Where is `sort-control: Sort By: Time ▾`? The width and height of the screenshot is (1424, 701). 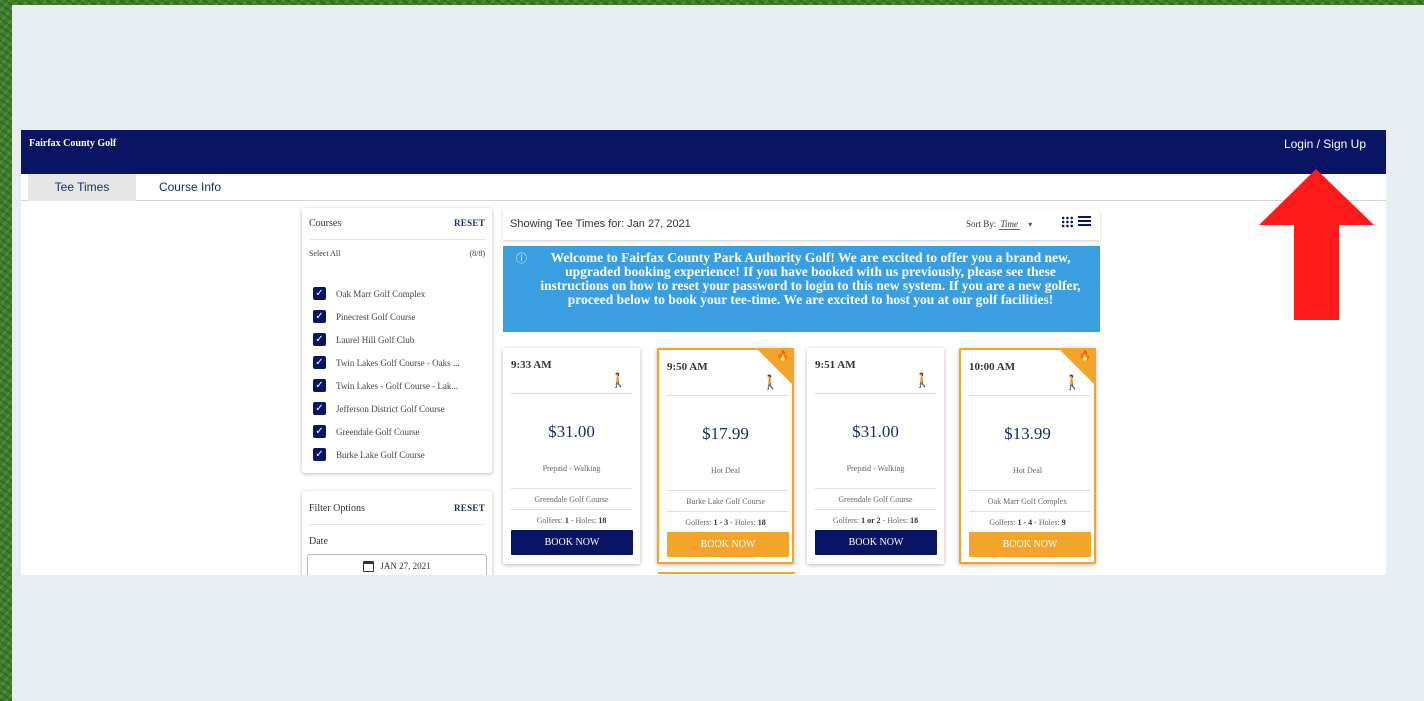
sort-control: Sort By: Time ▾ is located at coordinates (999, 224).